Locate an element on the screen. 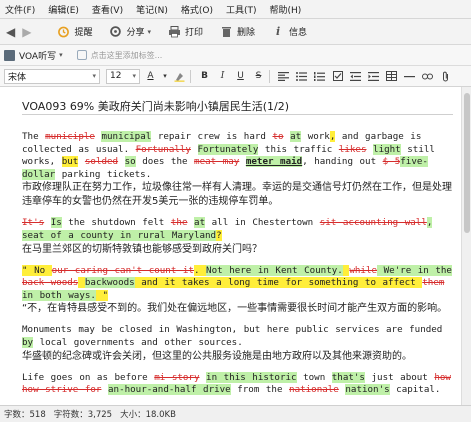 Image resolution: width=471 pixels, height=422 pixels. status-bar: 字数：518 字符数：3,725 大小：18.0KB is located at coordinates (235, 413).